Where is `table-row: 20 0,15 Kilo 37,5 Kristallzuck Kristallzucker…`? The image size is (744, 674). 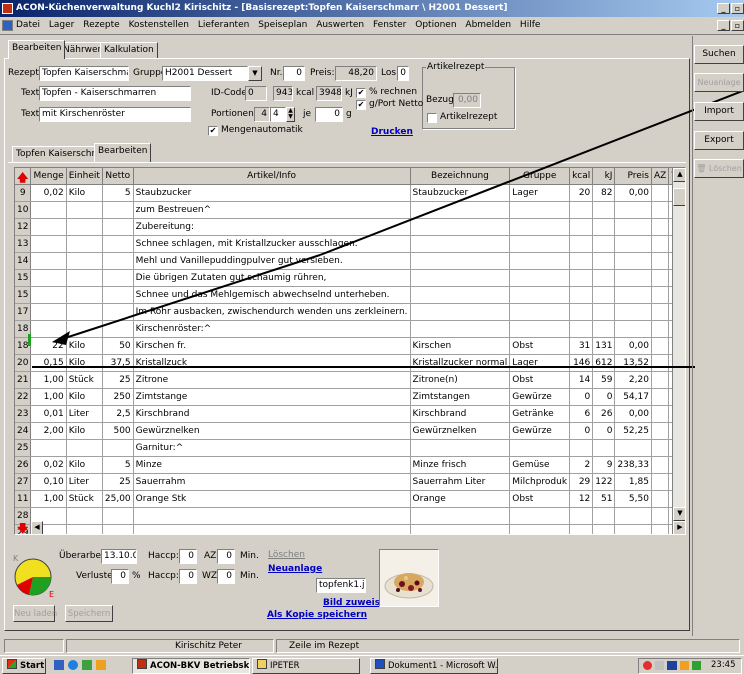 table-row: 20 0,15 Kilo 37,5 Kristallzuck Kristallzucker… is located at coordinates (350, 363).